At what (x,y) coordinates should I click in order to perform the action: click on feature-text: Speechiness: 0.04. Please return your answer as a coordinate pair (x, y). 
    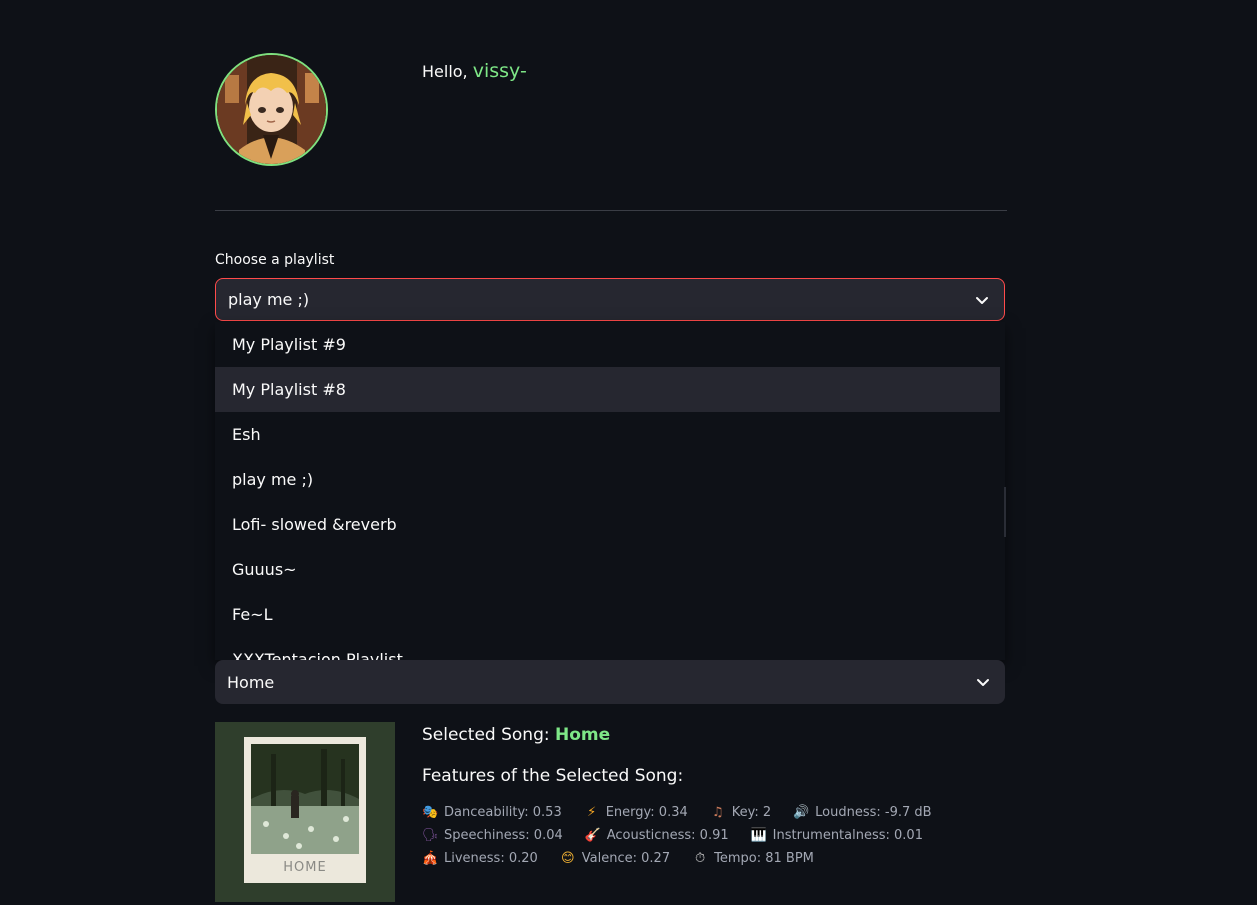
    Looking at the image, I should click on (503, 835).